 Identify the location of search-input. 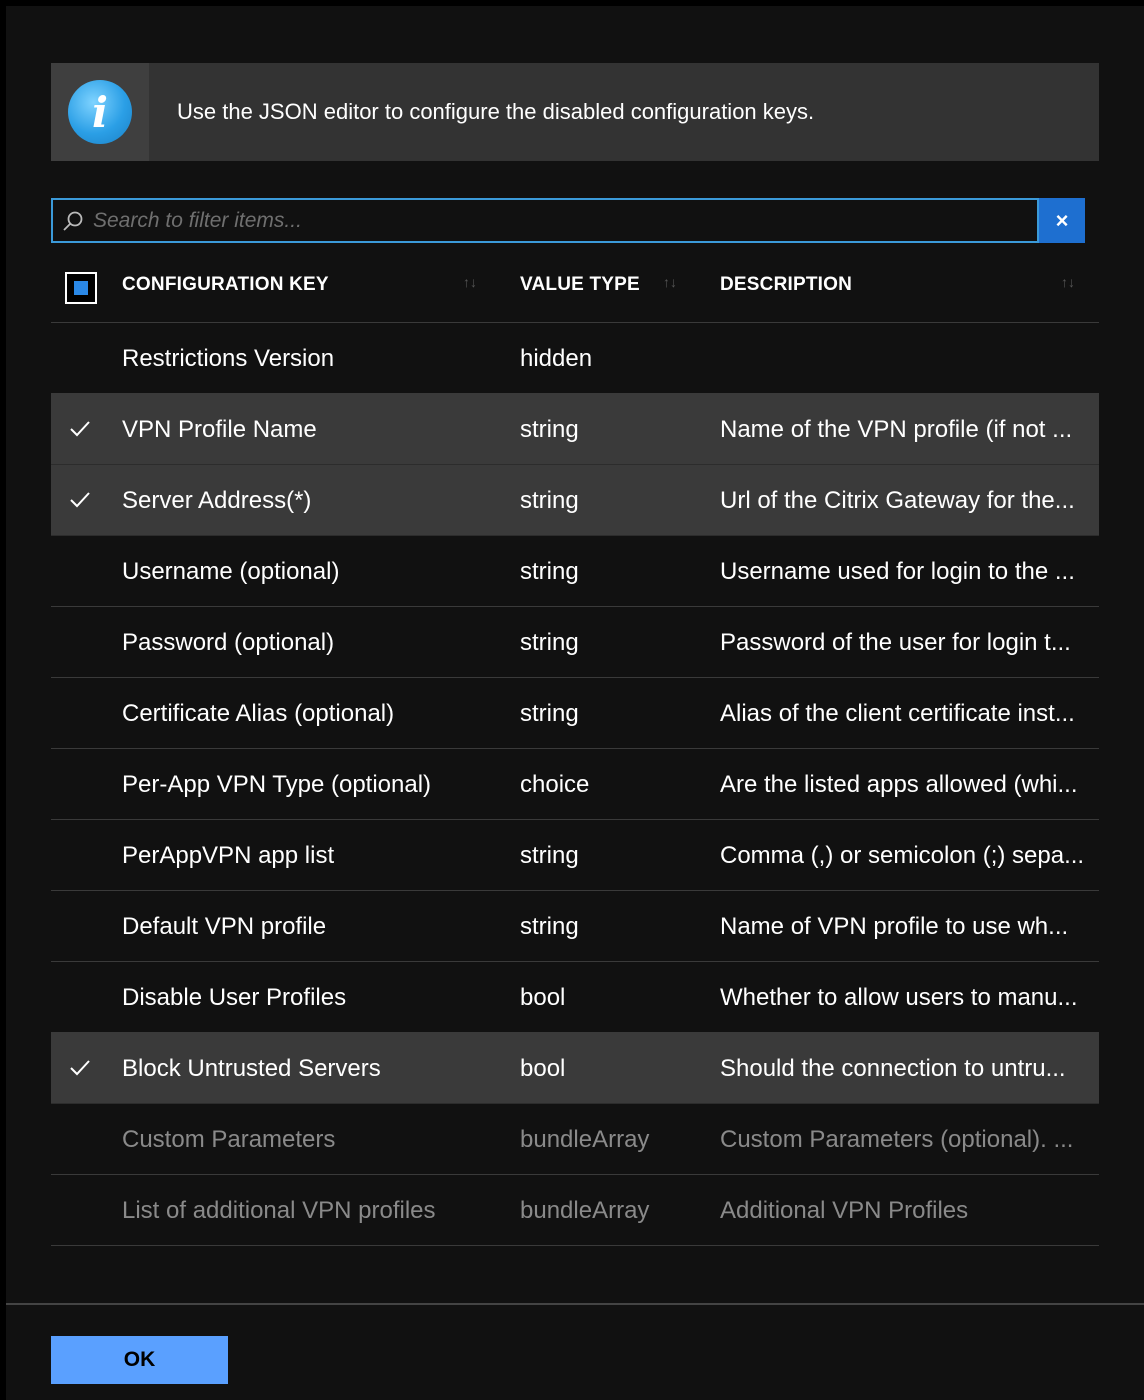
(565, 220).